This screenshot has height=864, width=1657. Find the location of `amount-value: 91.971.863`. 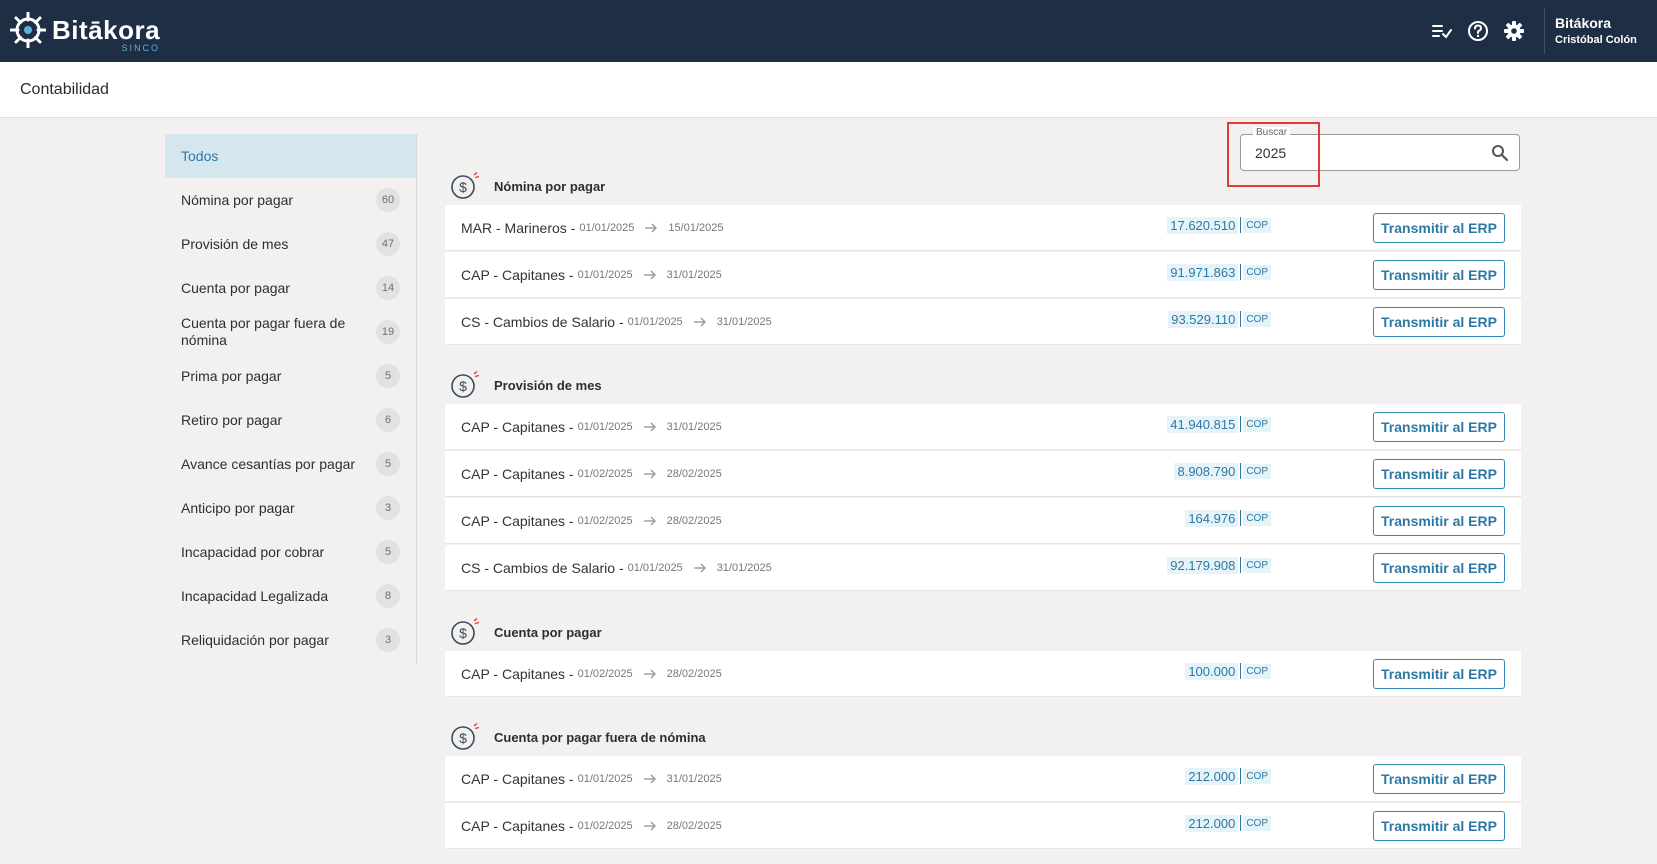

amount-value: 91.971.863 is located at coordinates (1203, 272).